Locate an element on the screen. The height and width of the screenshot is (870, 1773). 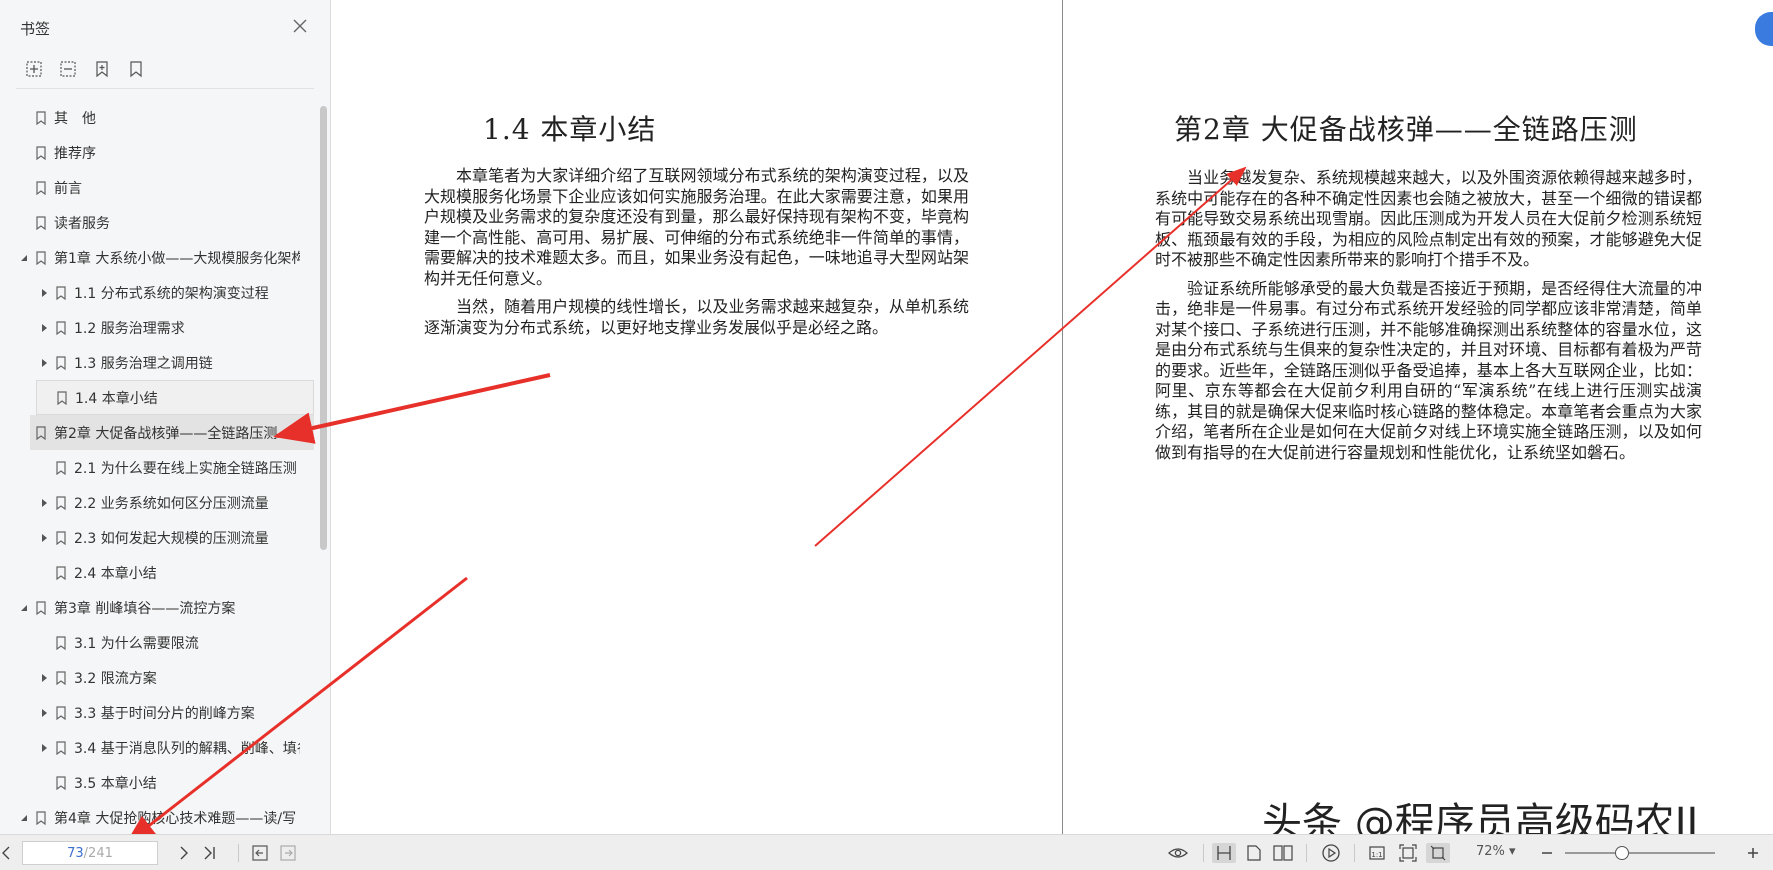
bookmark-section: 3.4 基于消息队列的解耦、削峰、填谷 is located at coordinates (150, 747).